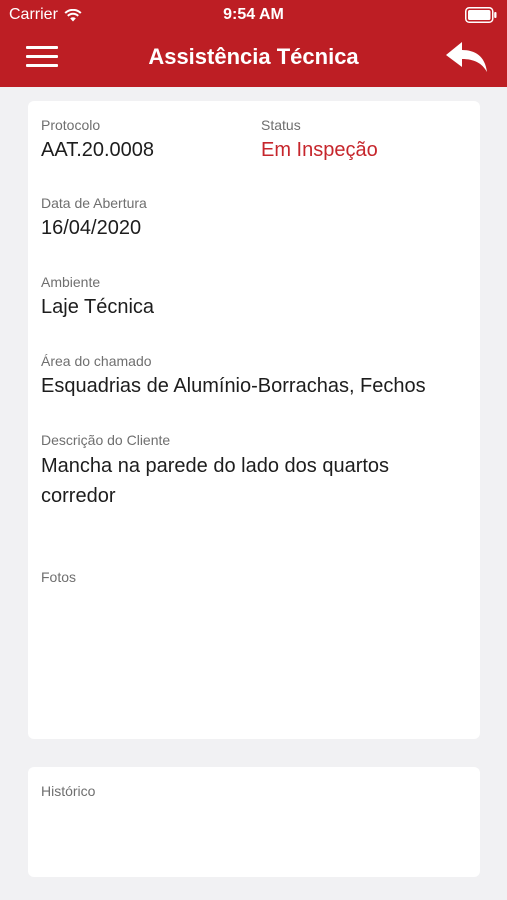  I want to click on protocolo-value: AAT.20.0008, so click(98, 150).